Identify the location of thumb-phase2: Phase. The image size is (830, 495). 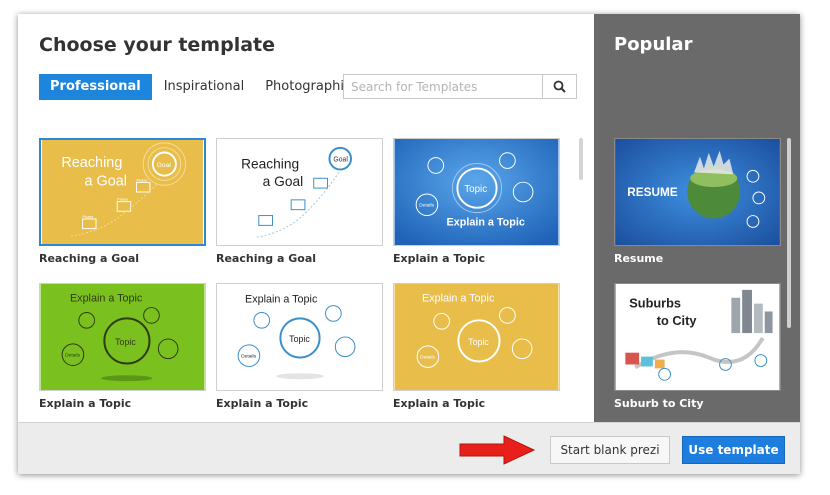
(122, 200).